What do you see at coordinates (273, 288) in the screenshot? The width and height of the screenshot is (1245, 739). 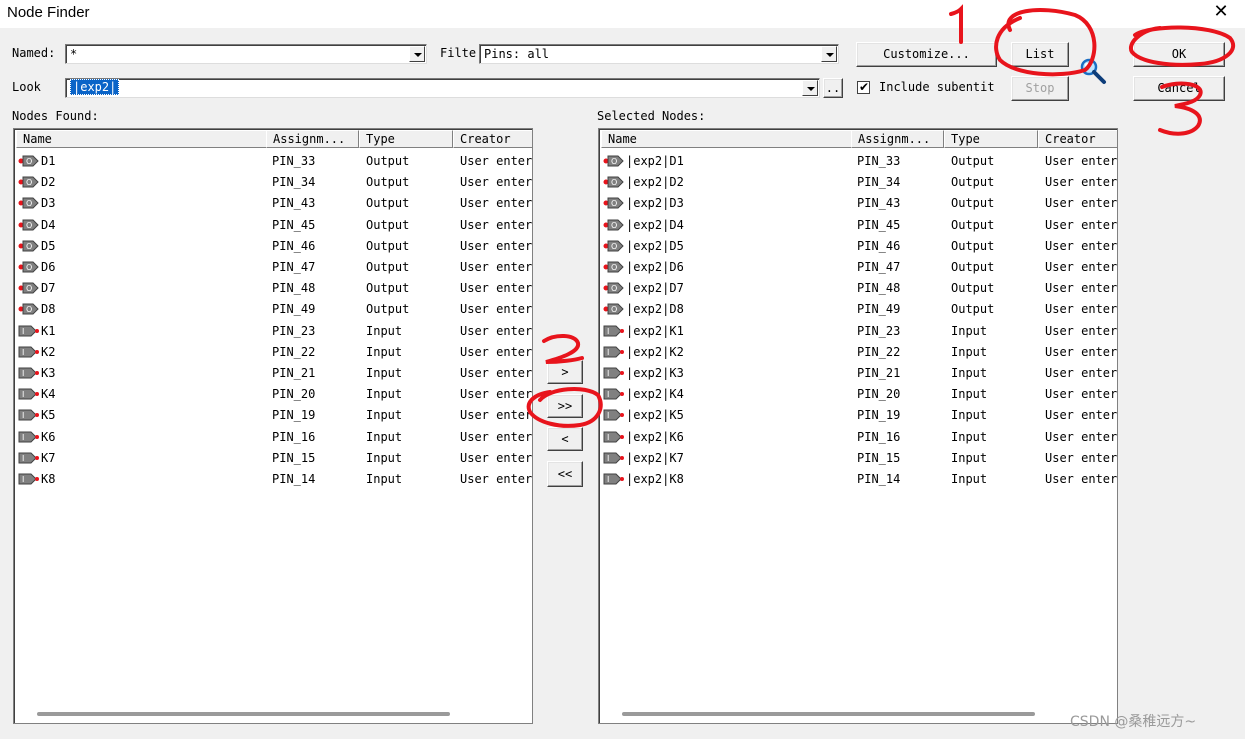 I see `table-row: O D7 PIN_48 Output User enter` at bounding box center [273, 288].